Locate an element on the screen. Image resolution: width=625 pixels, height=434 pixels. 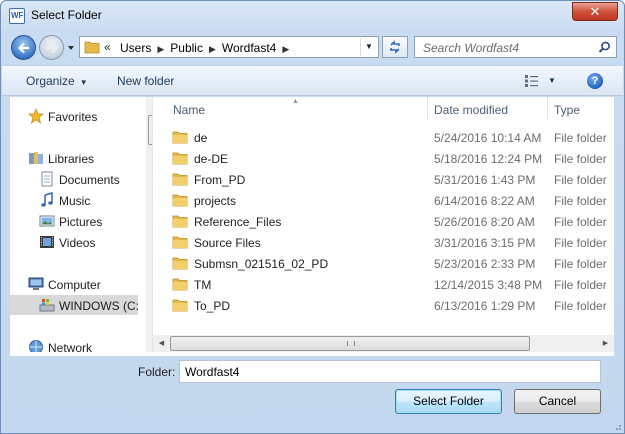
change-view-icon is located at coordinates (532, 81).